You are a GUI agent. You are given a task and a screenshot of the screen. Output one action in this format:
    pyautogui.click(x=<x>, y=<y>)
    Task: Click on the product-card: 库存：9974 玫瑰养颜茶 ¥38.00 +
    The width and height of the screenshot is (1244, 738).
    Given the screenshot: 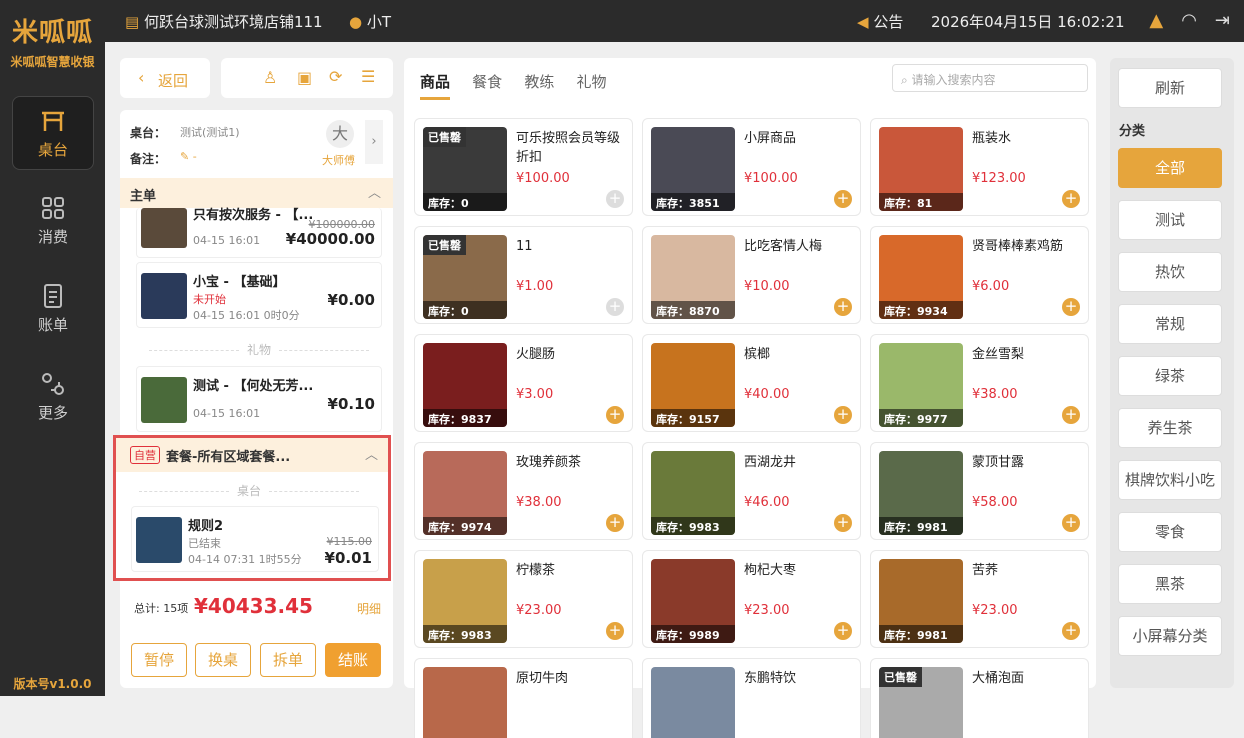 What is the action you would take?
    pyautogui.click(x=523, y=491)
    